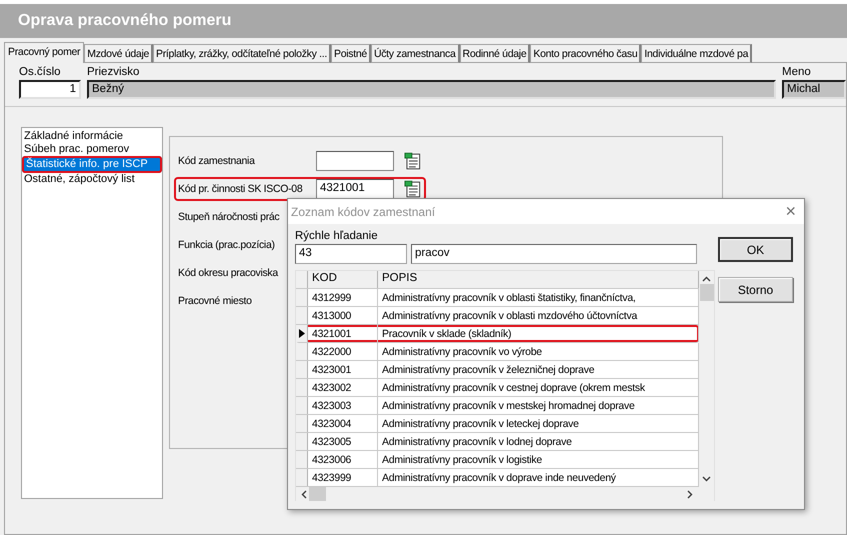 Image resolution: width=847 pixels, height=535 pixels. What do you see at coordinates (343, 297) in the screenshot?
I see `table-cell: 4312999` at bounding box center [343, 297].